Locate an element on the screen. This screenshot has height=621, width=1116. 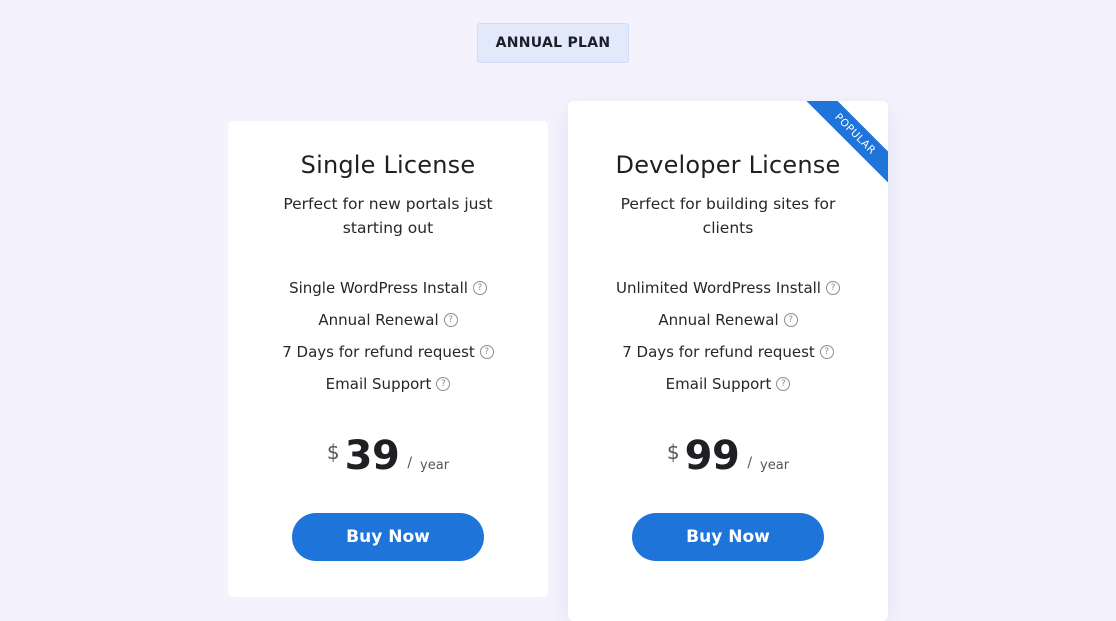
feature-item: Single WordPress Install ? is located at coordinates (388, 288).